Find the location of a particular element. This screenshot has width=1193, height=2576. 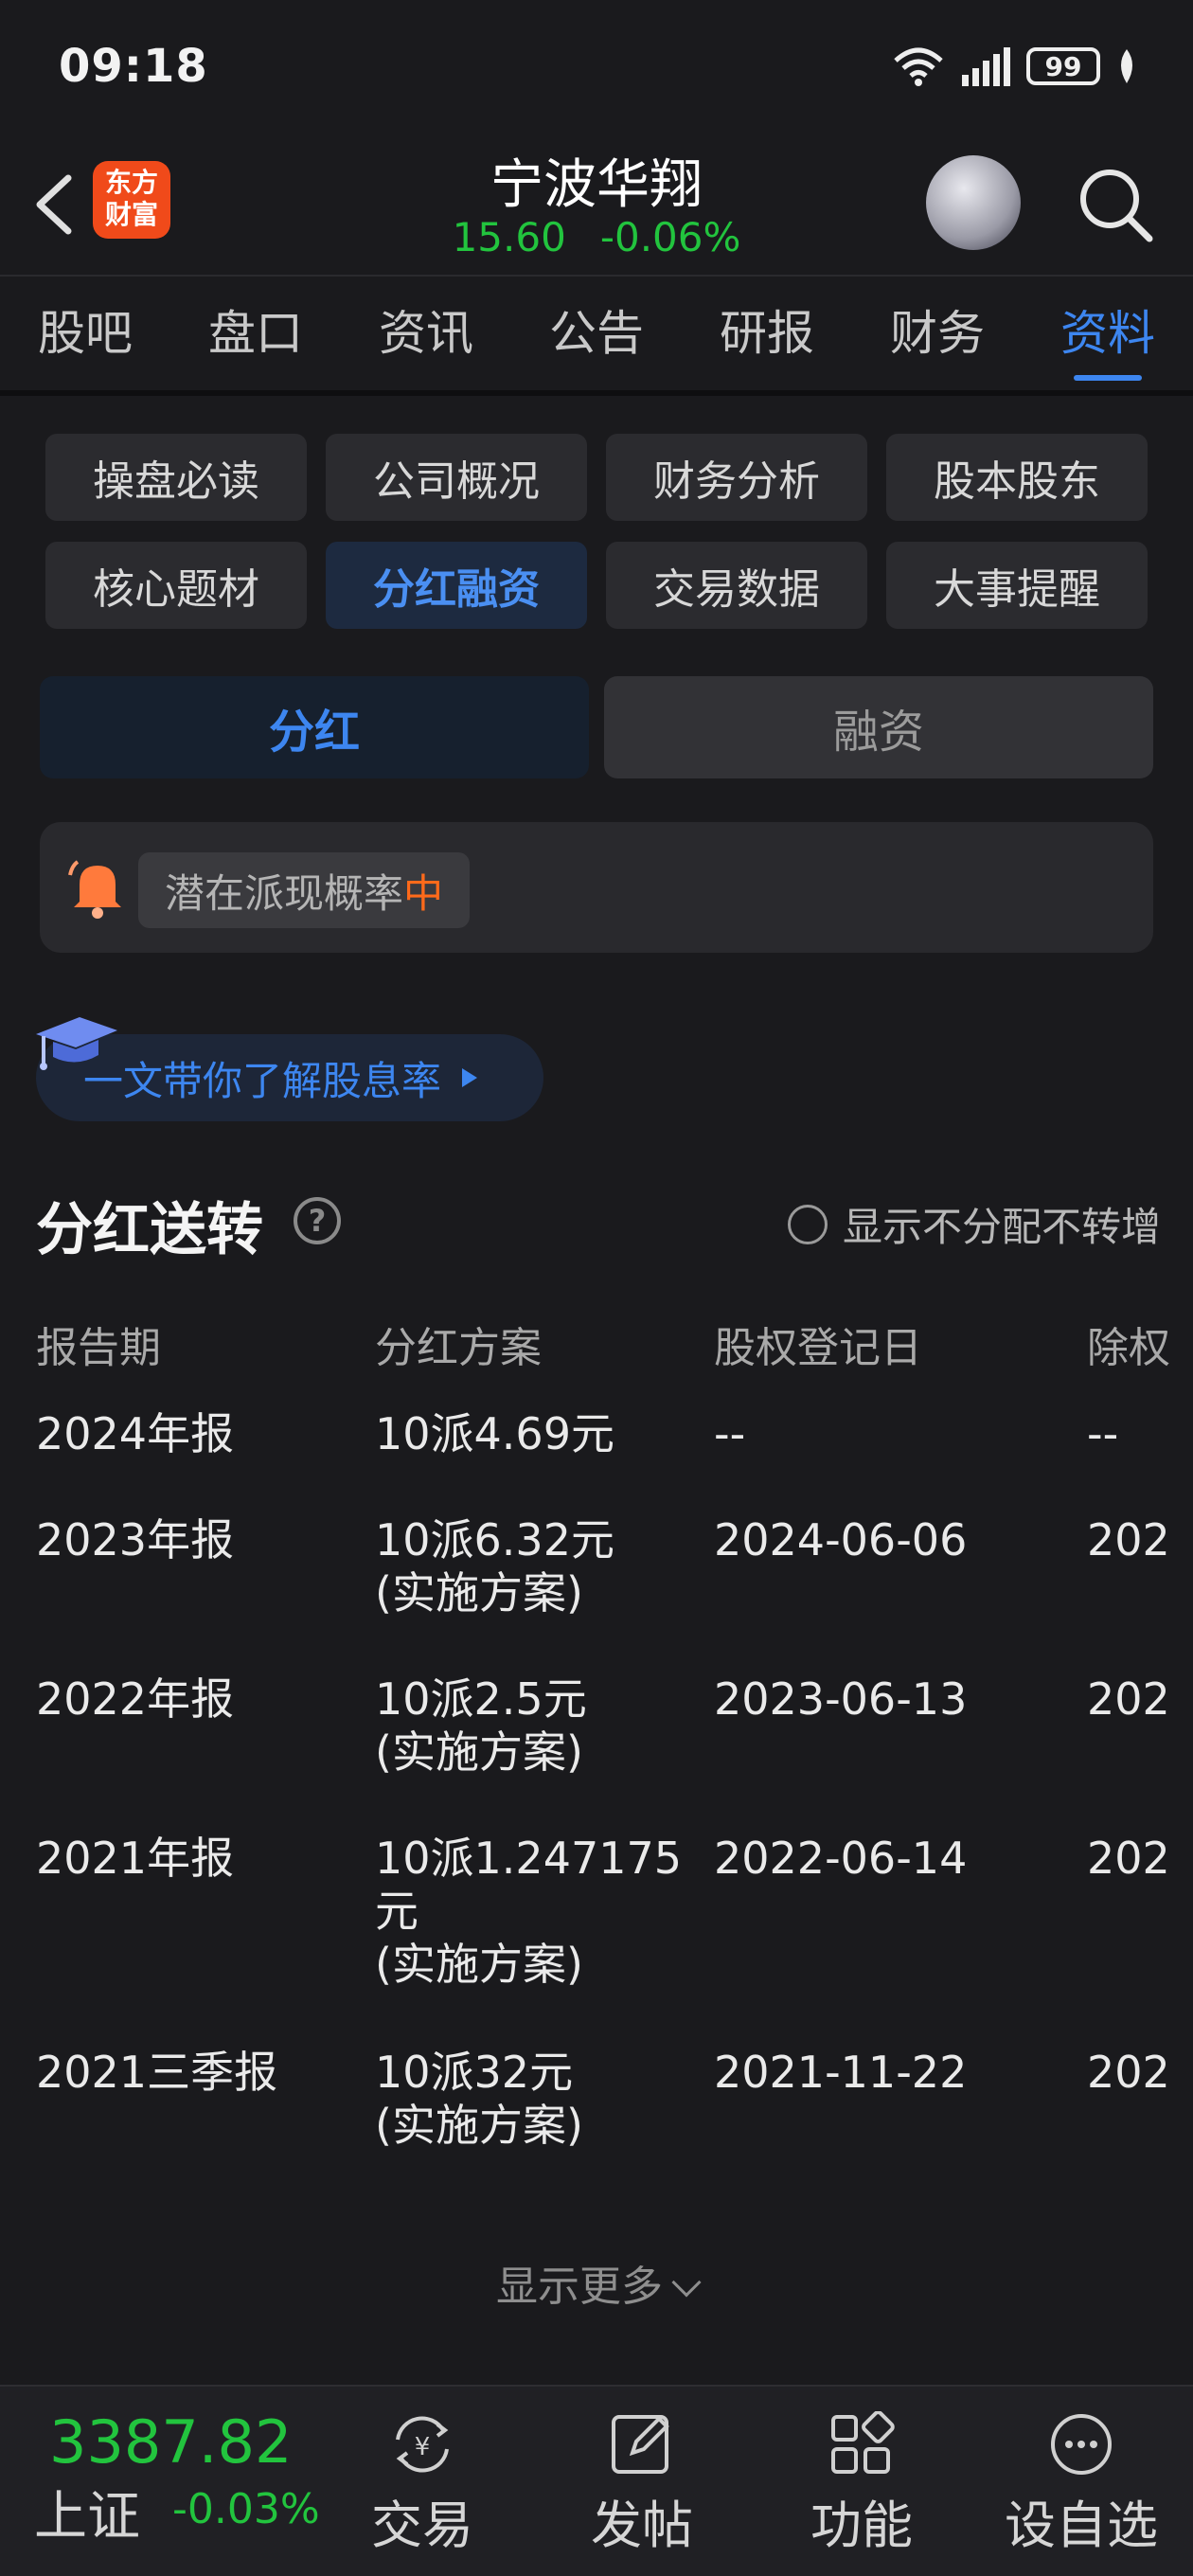

header-ex-date: 除权 is located at coordinates (1140, 1349).